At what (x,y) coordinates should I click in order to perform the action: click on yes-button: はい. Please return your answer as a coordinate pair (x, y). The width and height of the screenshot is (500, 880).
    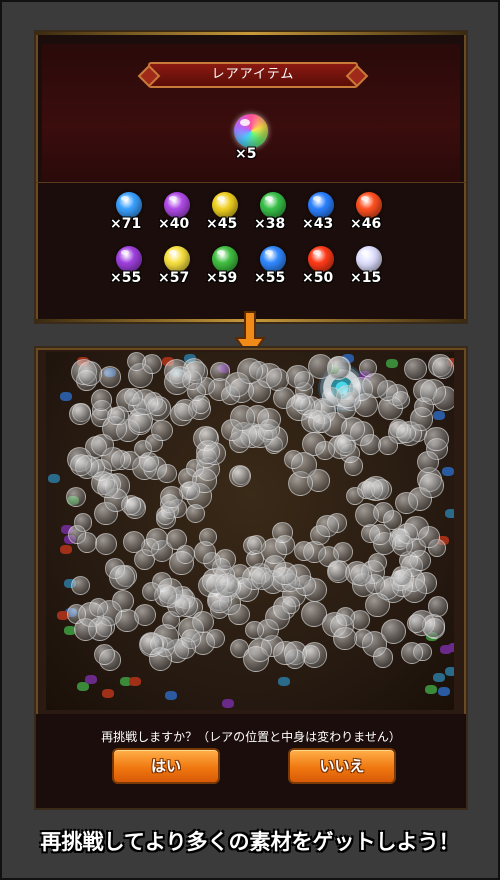
    Looking at the image, I should click on (166, 766).